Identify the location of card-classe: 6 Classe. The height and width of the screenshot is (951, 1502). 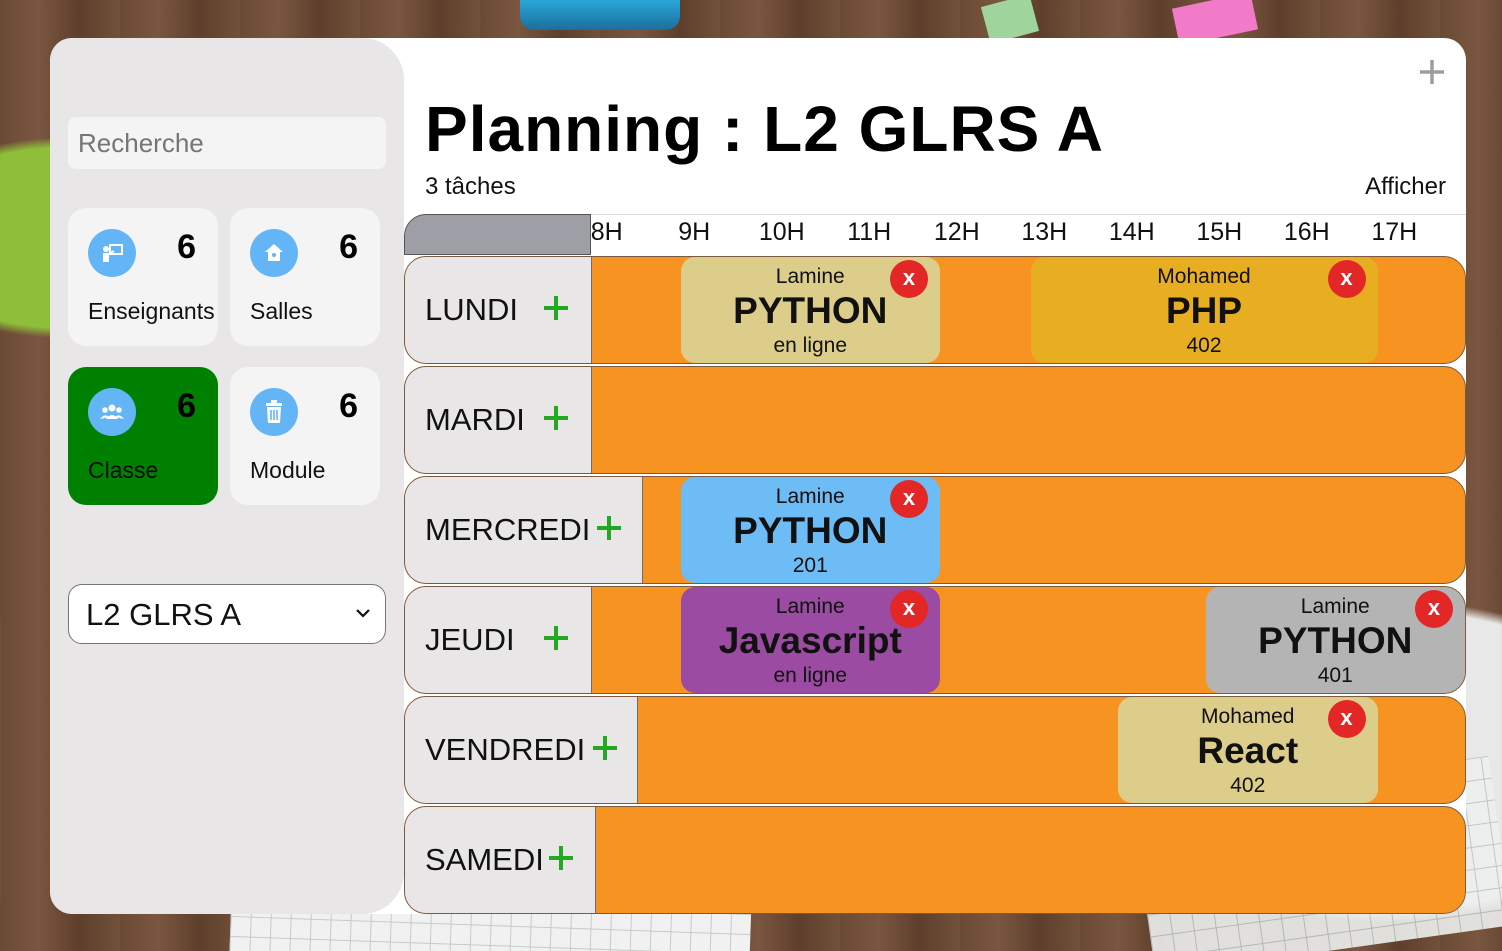
(143, 436).